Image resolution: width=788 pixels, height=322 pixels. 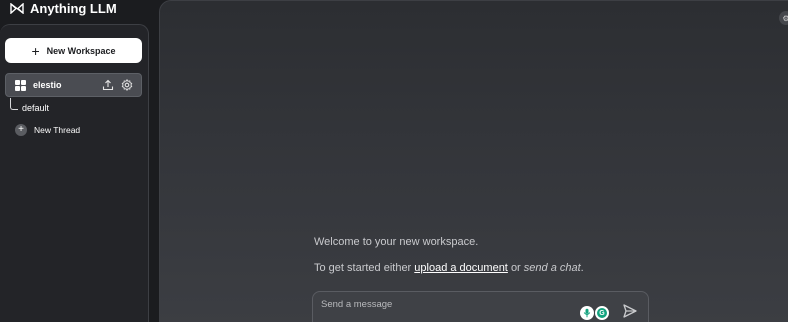 I want to click on new-thread-label: New Thread, so click(x=57, y=130).